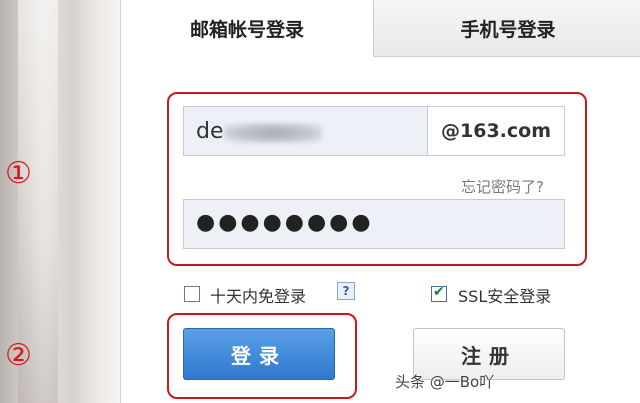  Describe the element at coordinates (259, 354) in the screenshot. I see `login-button: 登录` at that location.